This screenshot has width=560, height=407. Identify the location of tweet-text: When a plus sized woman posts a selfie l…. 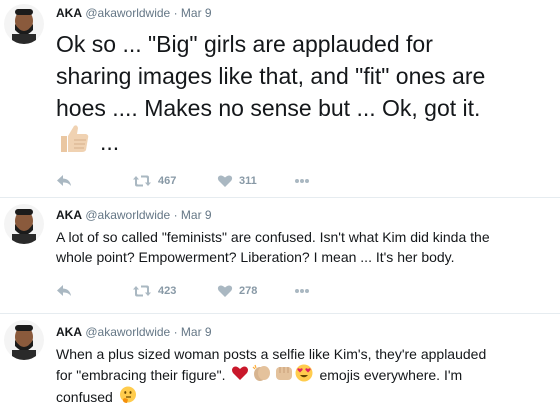
(304, 375).